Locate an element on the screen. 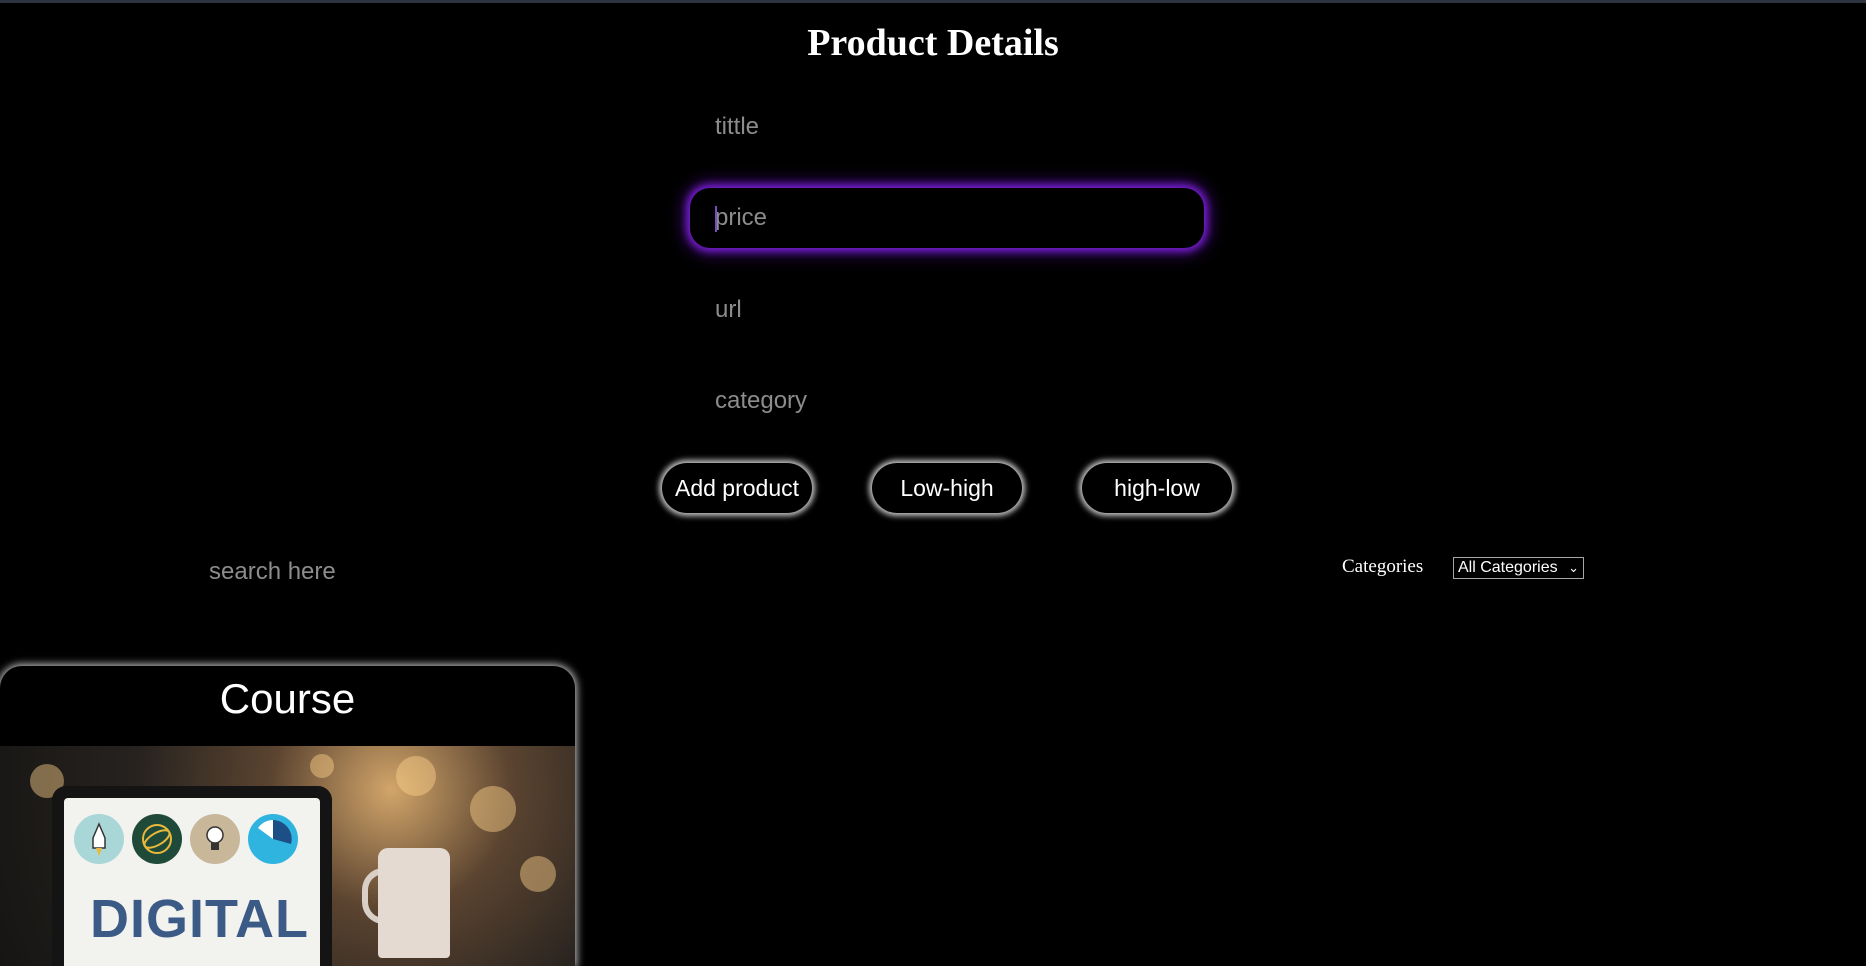  sort-high-low-button: high-low is located at coordinates (1157, 488).